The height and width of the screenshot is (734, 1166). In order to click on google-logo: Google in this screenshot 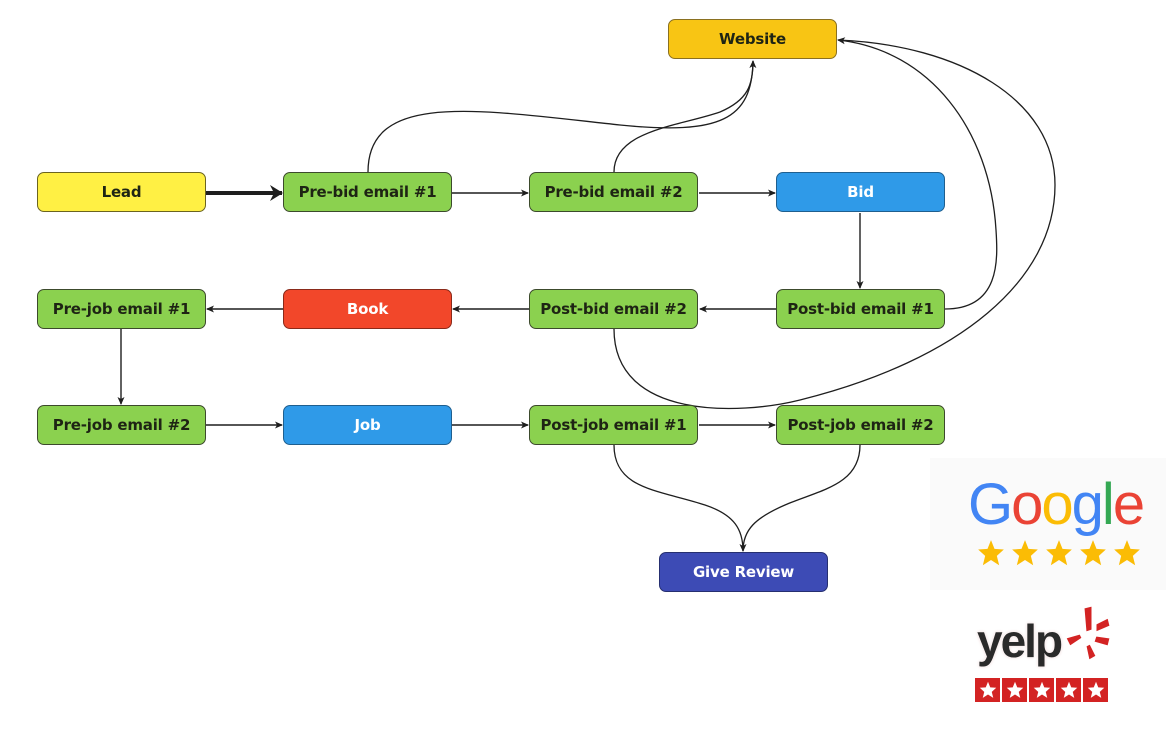, I will do `click(1056, 505)`.